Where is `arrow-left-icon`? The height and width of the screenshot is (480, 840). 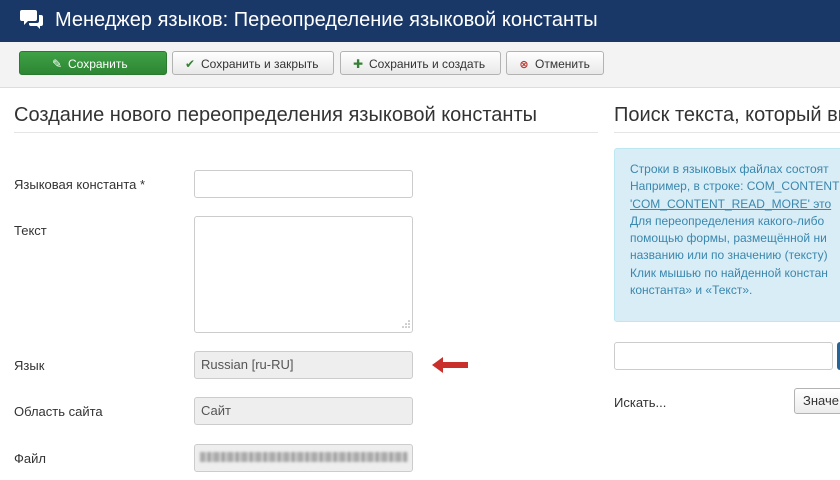
arrow-left-icon is located at coordinates (450, 365).